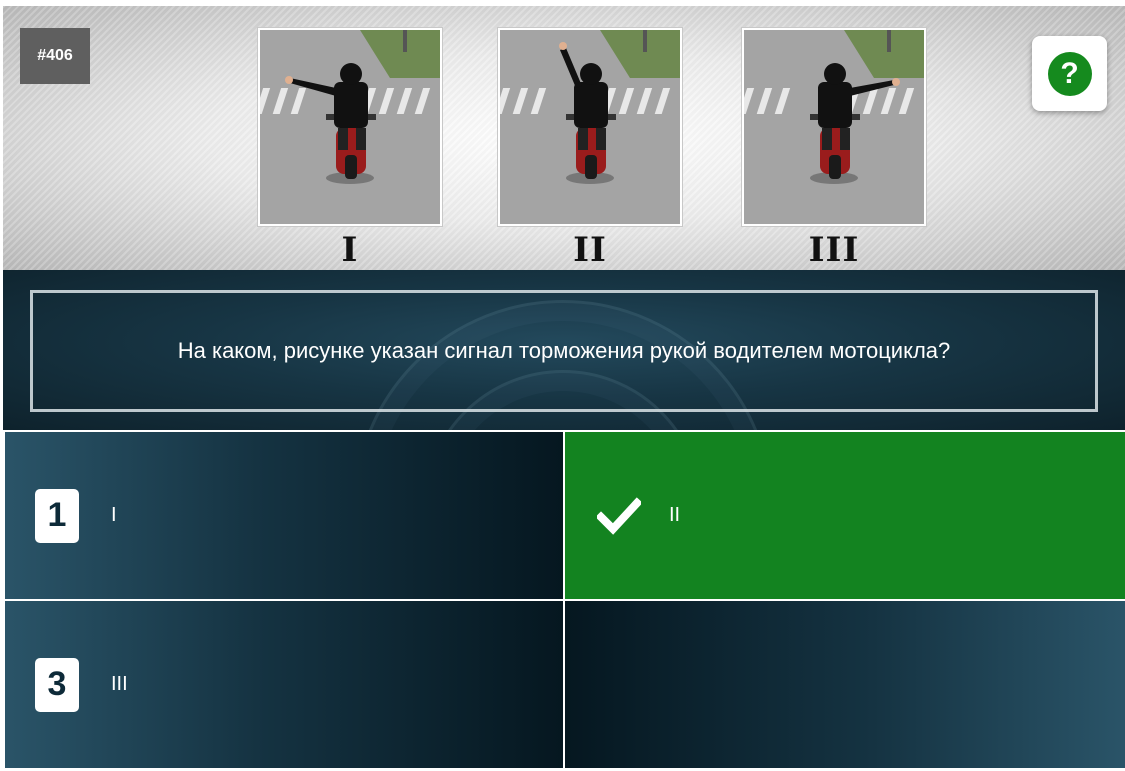 Image resolution: width=1125 pixels, height=771 pixels. Describe the element at coordinates (350, 250) in the screenshot. I see `photo-numeral-1: I` at that location.